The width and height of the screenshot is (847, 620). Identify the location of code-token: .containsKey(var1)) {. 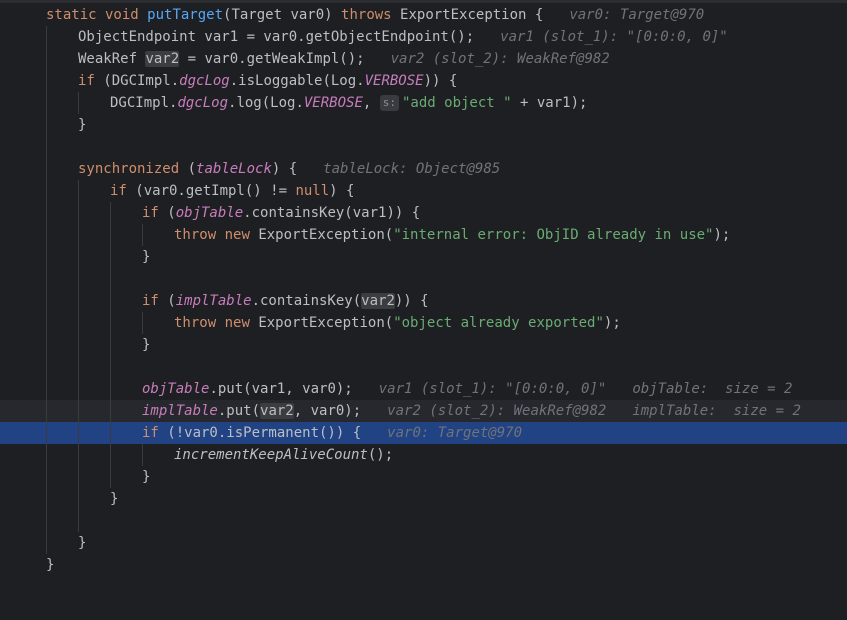
(332, 213).